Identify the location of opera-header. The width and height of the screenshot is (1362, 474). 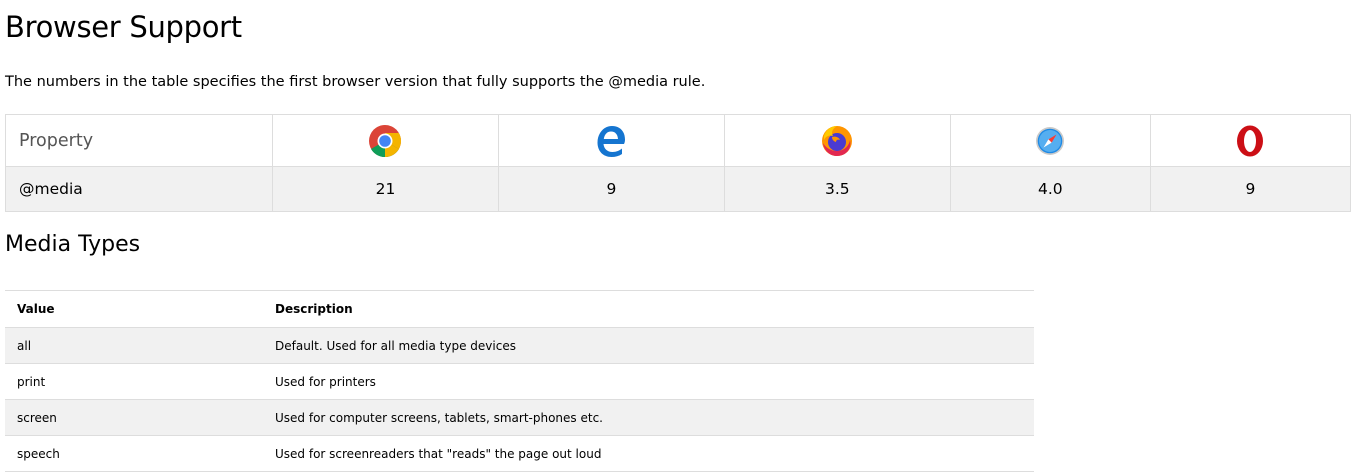
(1250, 140).